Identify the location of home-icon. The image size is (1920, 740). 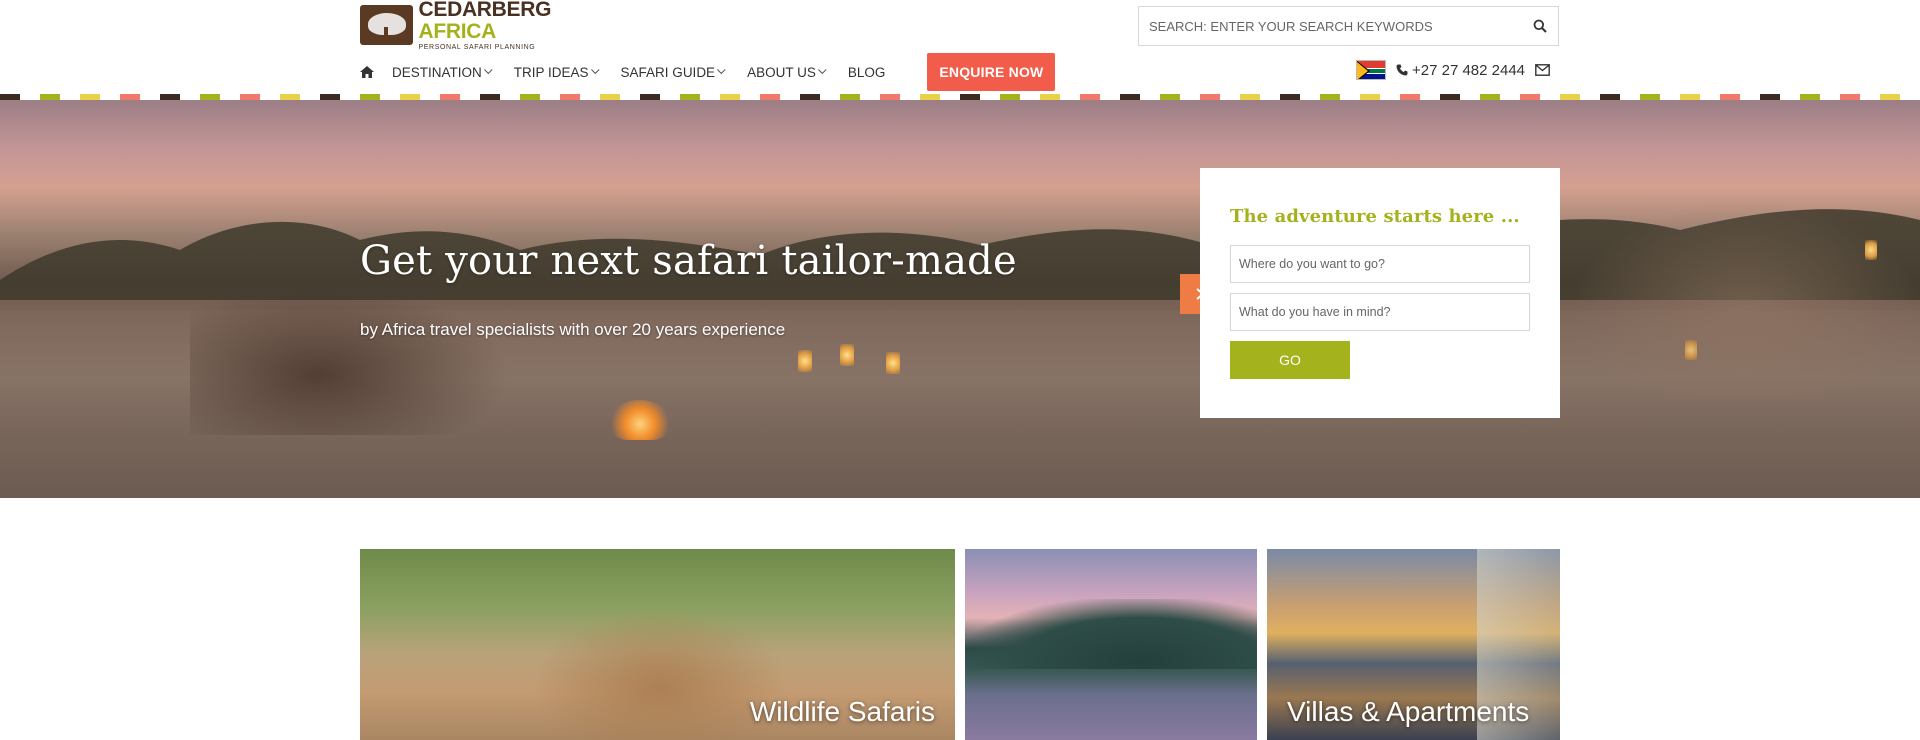
(368, 72).